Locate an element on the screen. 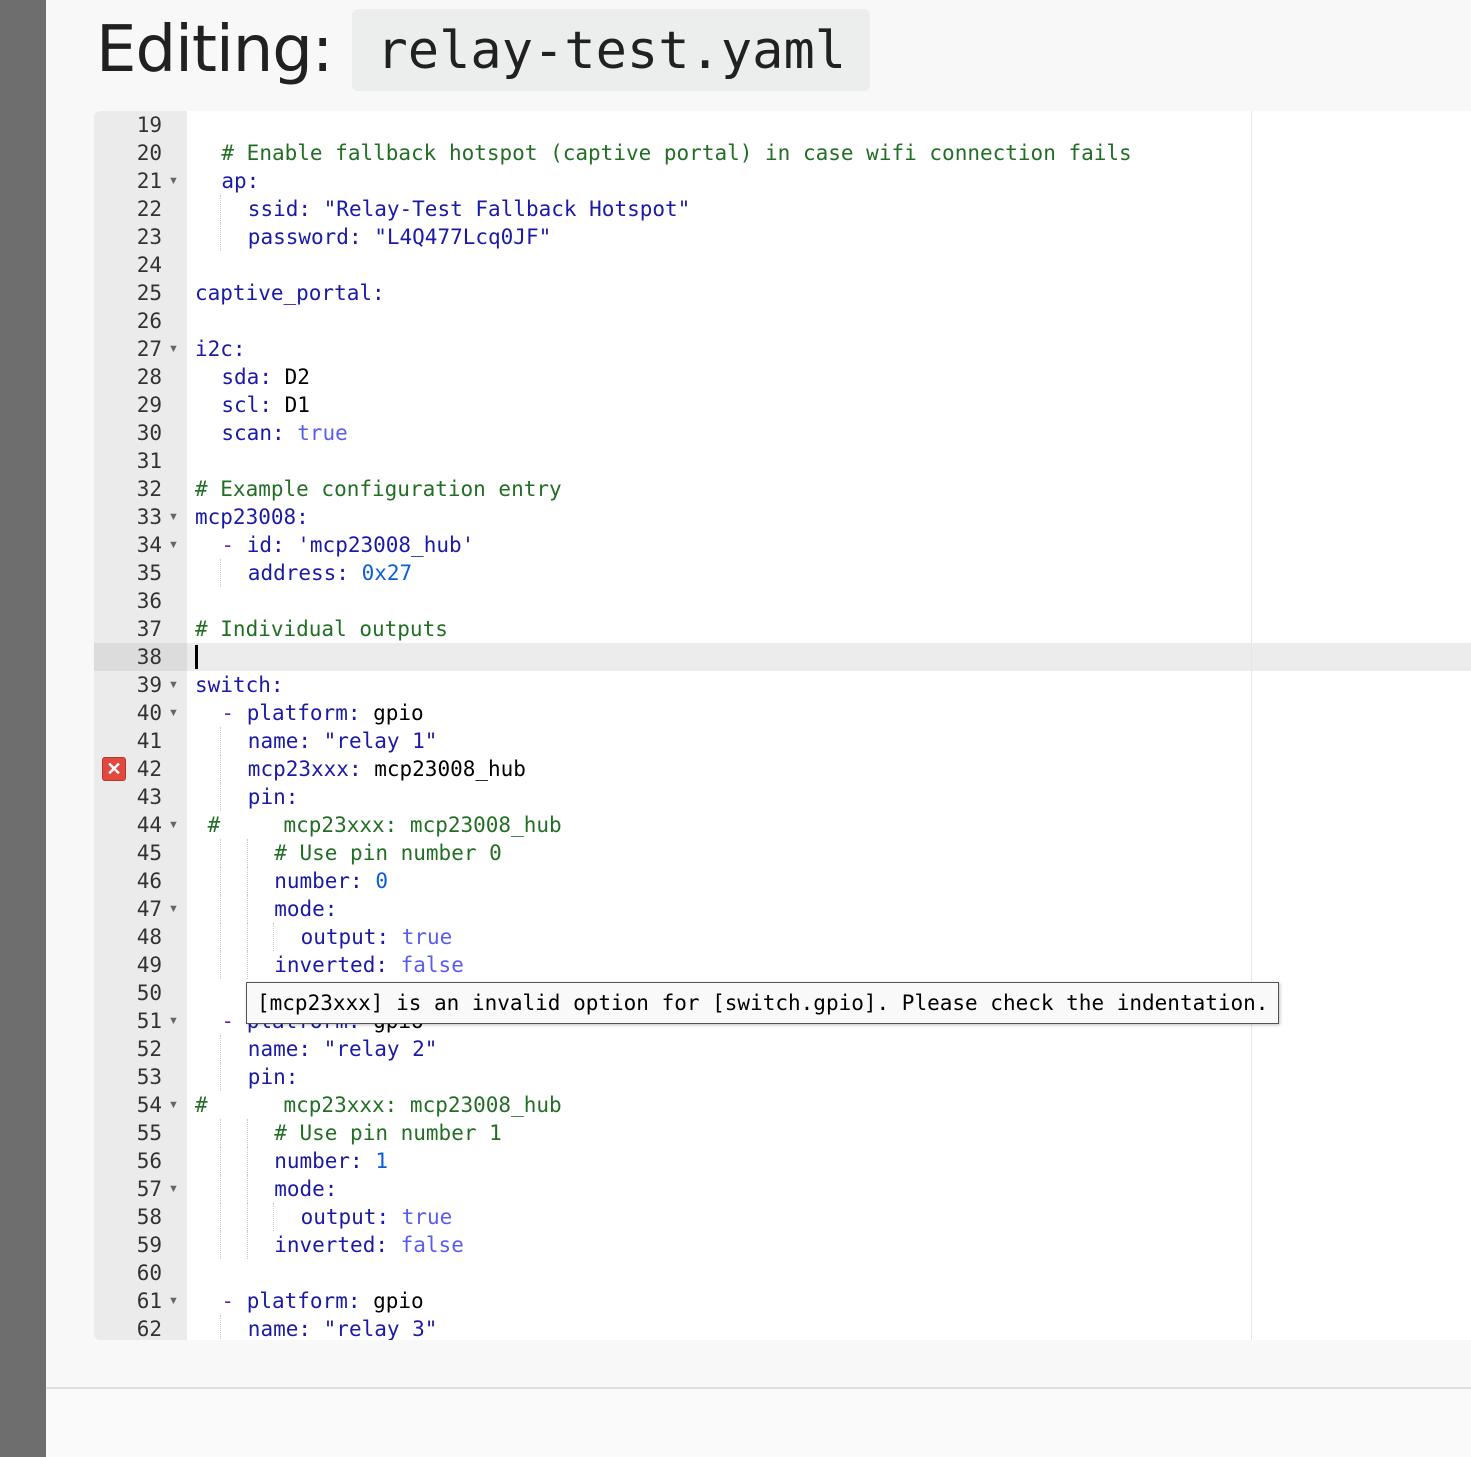 This screenshot has height=1457, width=1471. code-line: ssid: "Relay-Test Fallback Hotspot" is located at coordinates (469, 209).